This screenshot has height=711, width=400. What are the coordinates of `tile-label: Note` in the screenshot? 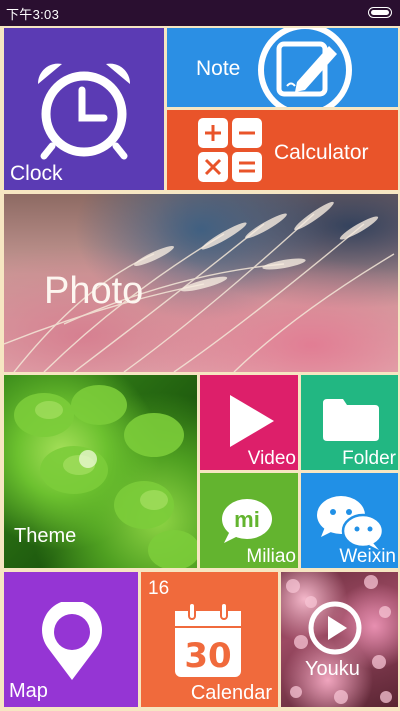 It's located at (218, 68).